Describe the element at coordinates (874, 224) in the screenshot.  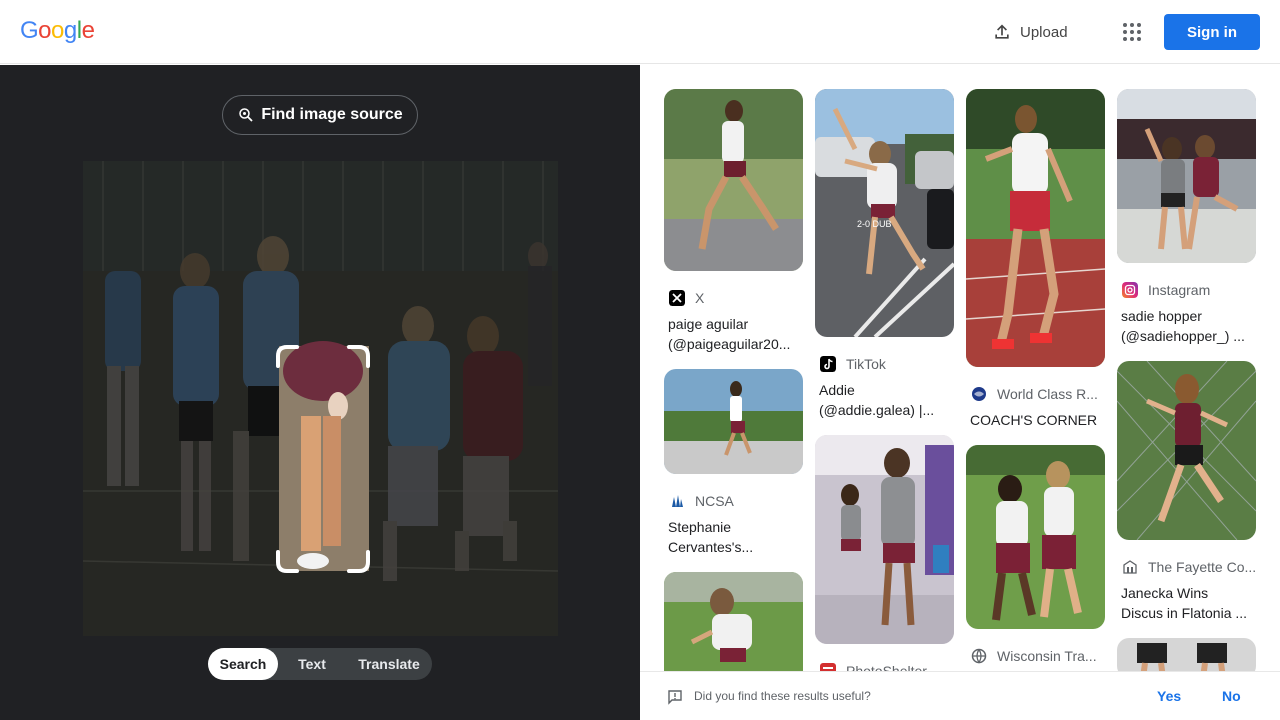
I see `svg-text: 2-0 DUB` at that location.